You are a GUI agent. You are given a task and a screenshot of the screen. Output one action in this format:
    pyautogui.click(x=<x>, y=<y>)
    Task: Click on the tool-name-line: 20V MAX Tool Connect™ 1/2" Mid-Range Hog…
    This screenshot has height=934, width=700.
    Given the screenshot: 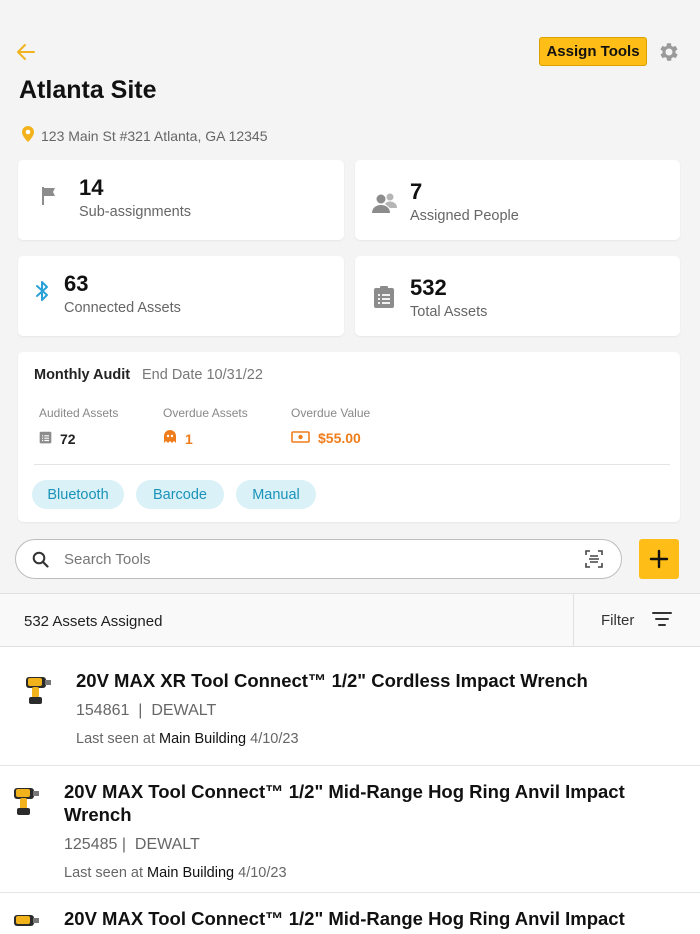 What is the action you would take?
    pyautogui.click(x=344, y=791)
    